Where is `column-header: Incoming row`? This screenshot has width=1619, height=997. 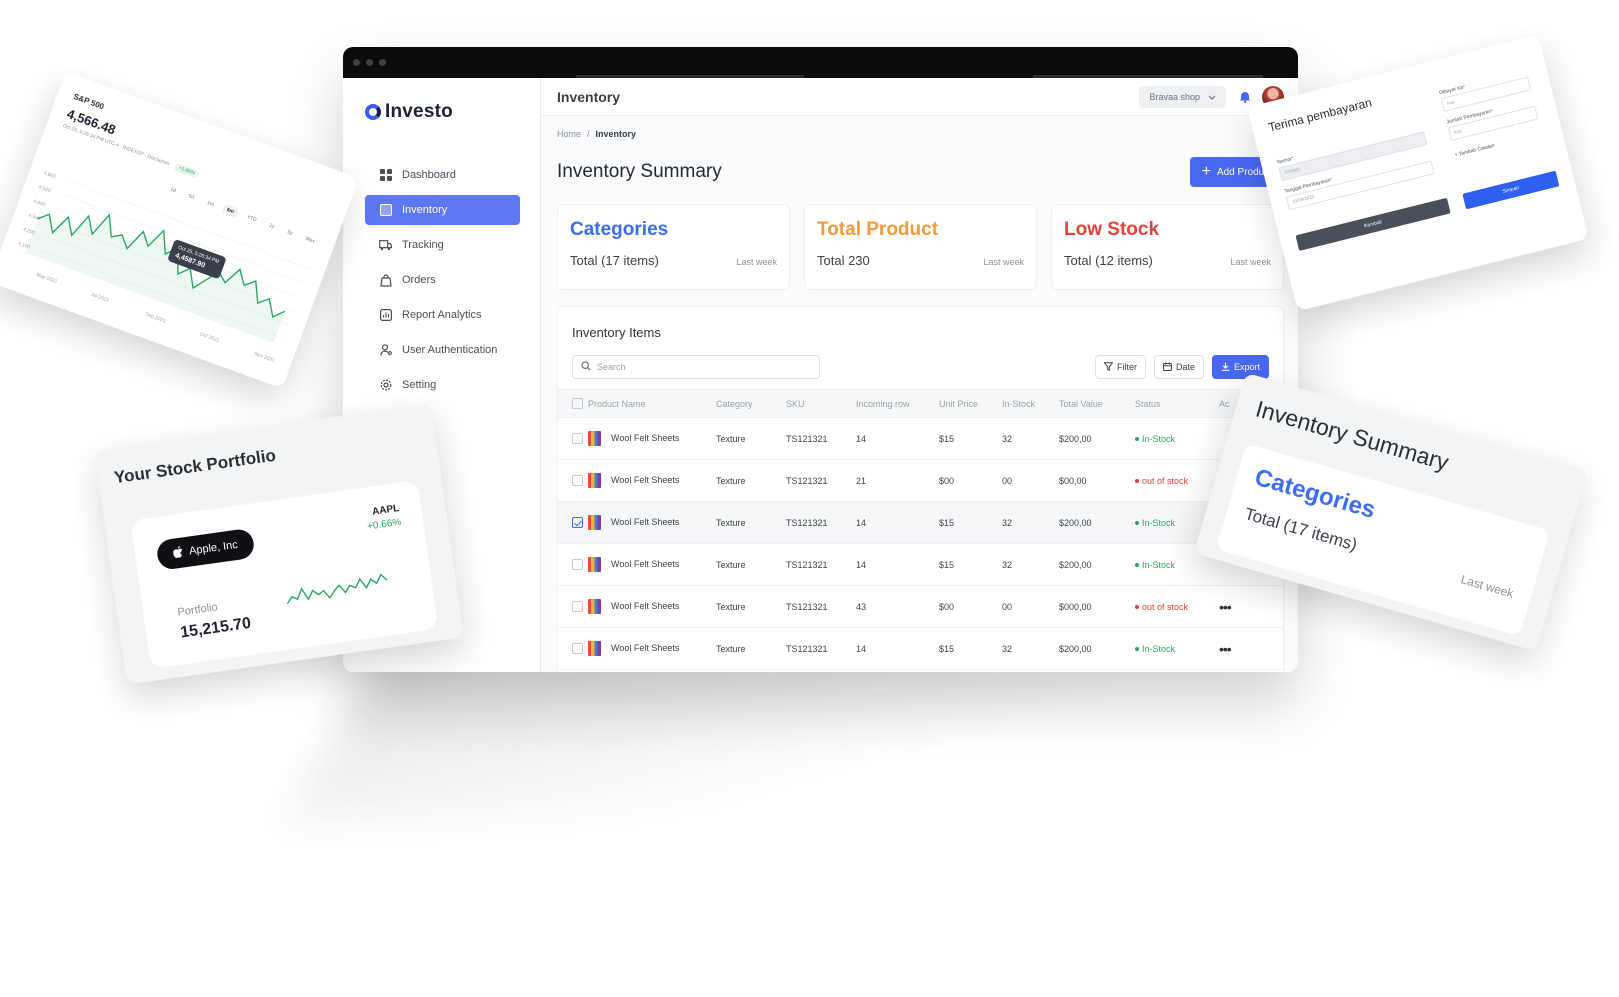 column-header: Incoming row is located at coordinates (897, 403).